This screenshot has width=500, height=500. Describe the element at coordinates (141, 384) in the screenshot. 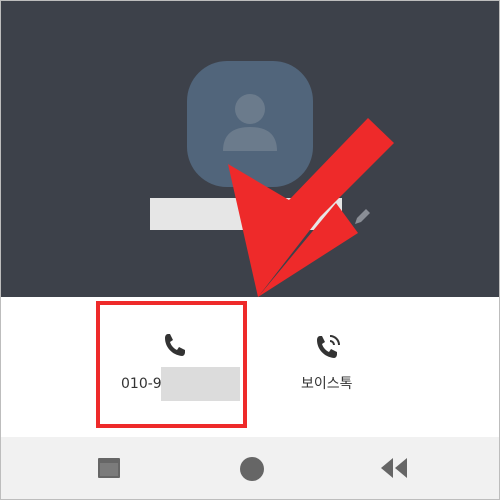

I see `call-number-label: 010-9` at that location.